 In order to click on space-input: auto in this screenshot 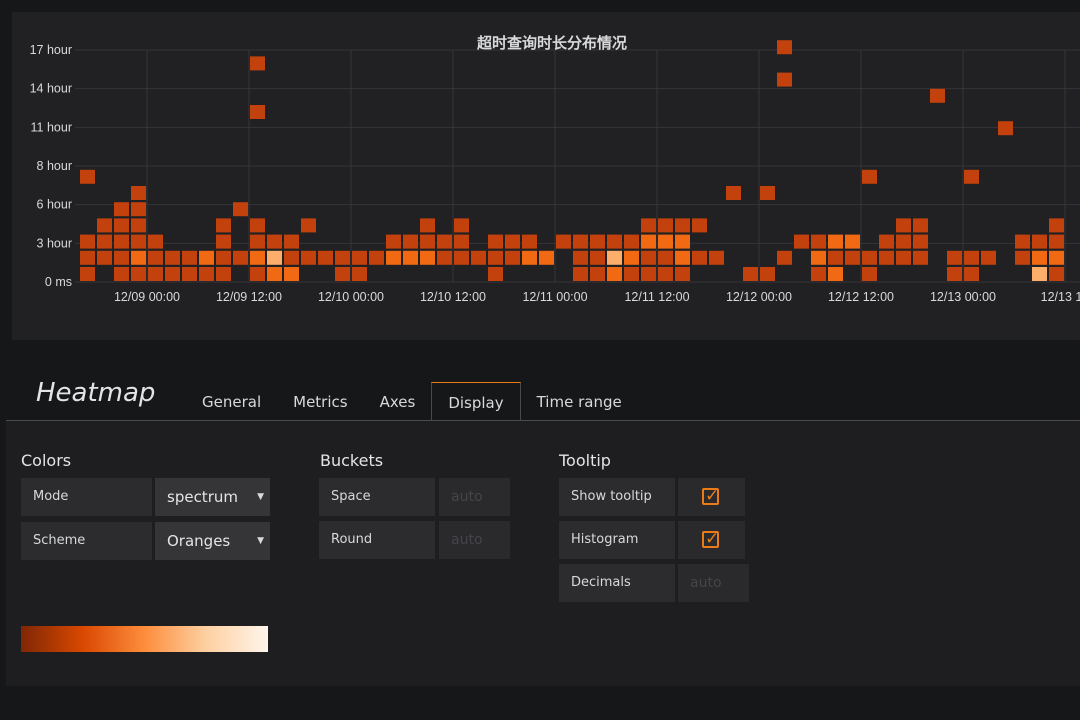, I will do `click(474, 497)`.